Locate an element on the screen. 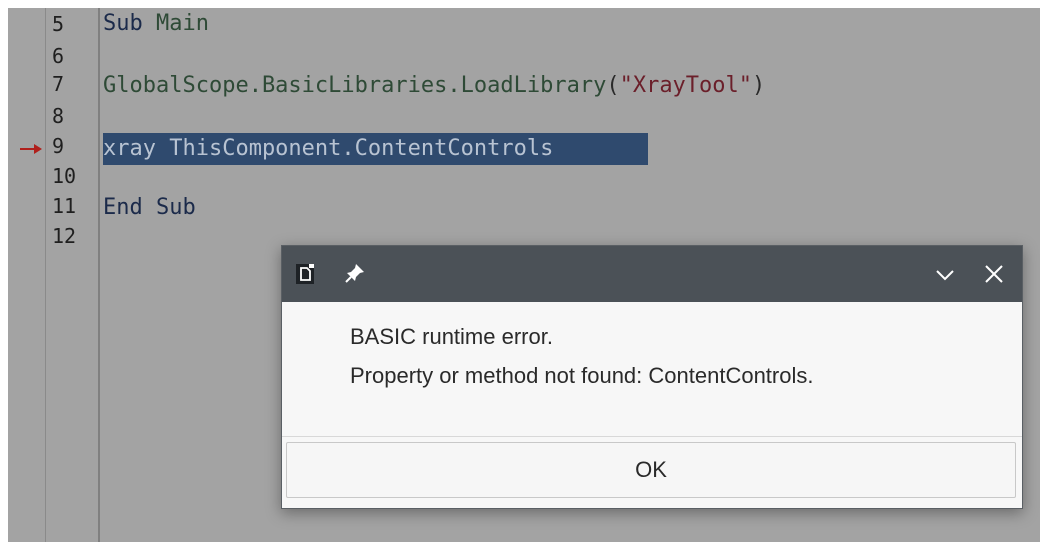 Image resolution: width=1048 pixels, height=542 pixels. error-title: BASIC runtime error. is located at coordinates (451, 336).